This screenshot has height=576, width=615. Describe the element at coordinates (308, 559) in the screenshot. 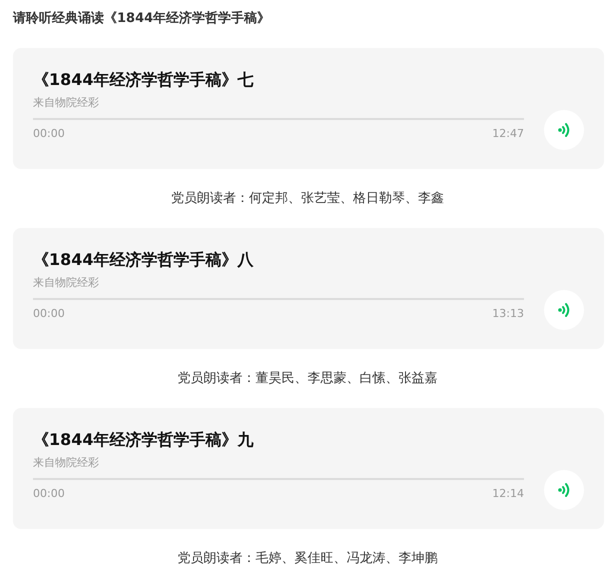

I see `readers-caption: 党员朗读者：毛婷、奚佳旺、冯龙涛、李坤鹏` at that location.